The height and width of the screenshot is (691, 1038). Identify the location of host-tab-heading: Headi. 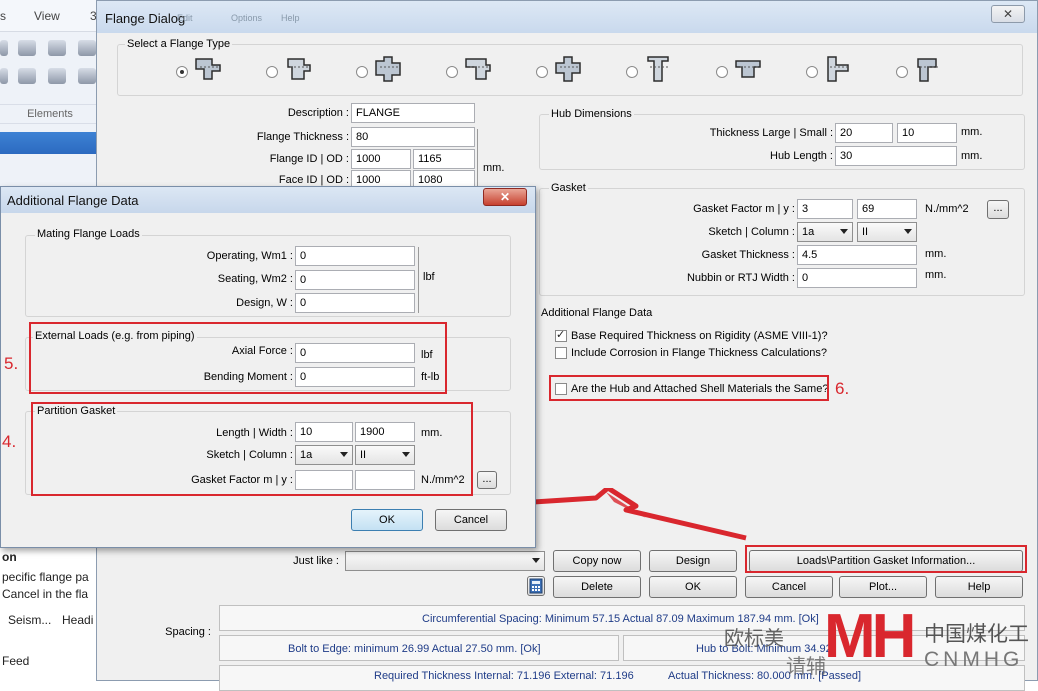
(77, 620).